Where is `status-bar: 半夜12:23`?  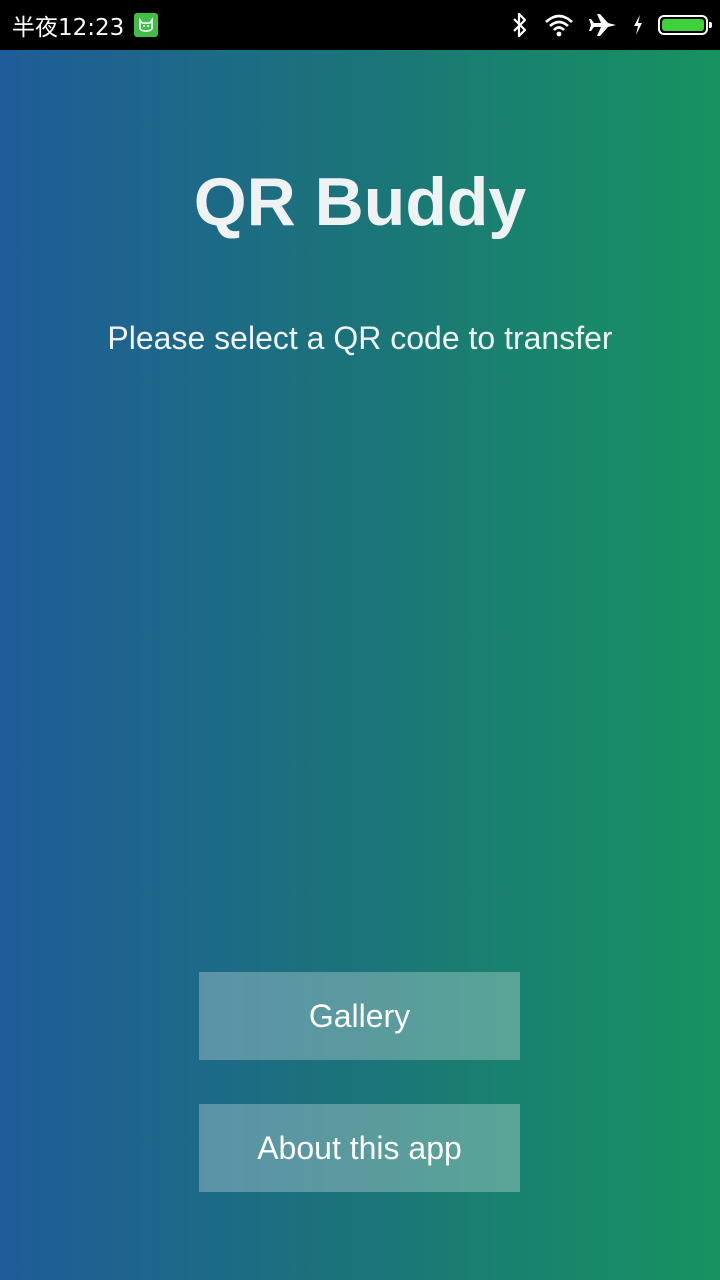 status-bar: 半夜12:23 is located at coordinates (360, 25).